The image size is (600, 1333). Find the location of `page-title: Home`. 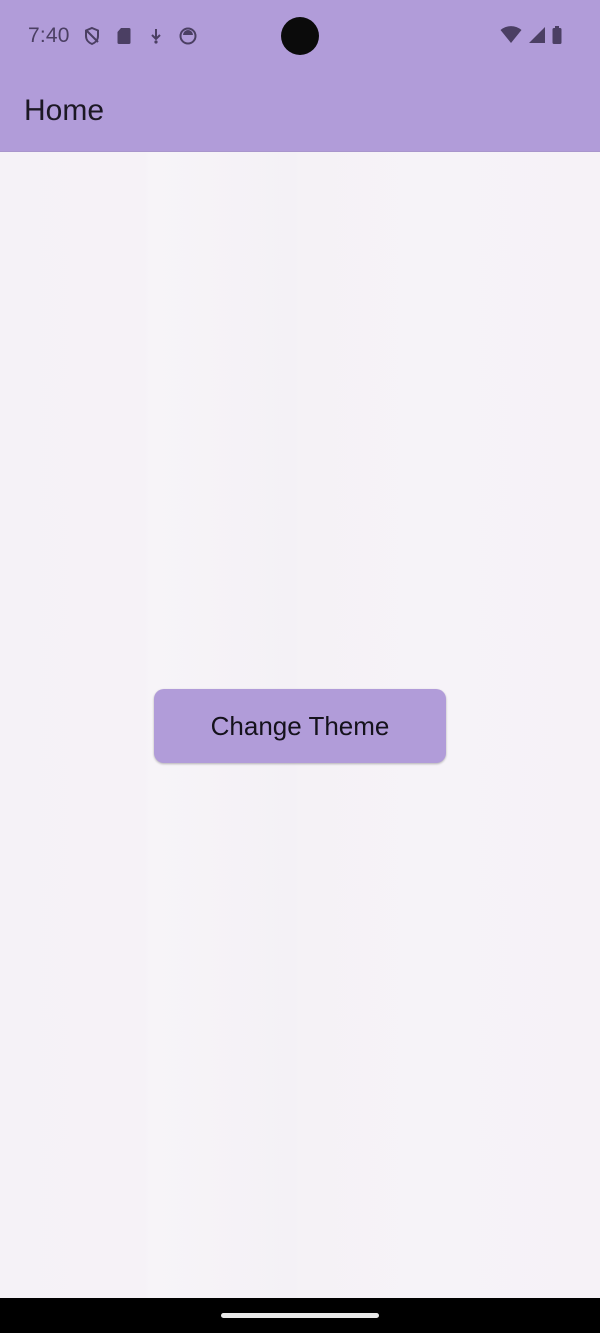

page-title: Home is located at coordinates (64, 110).